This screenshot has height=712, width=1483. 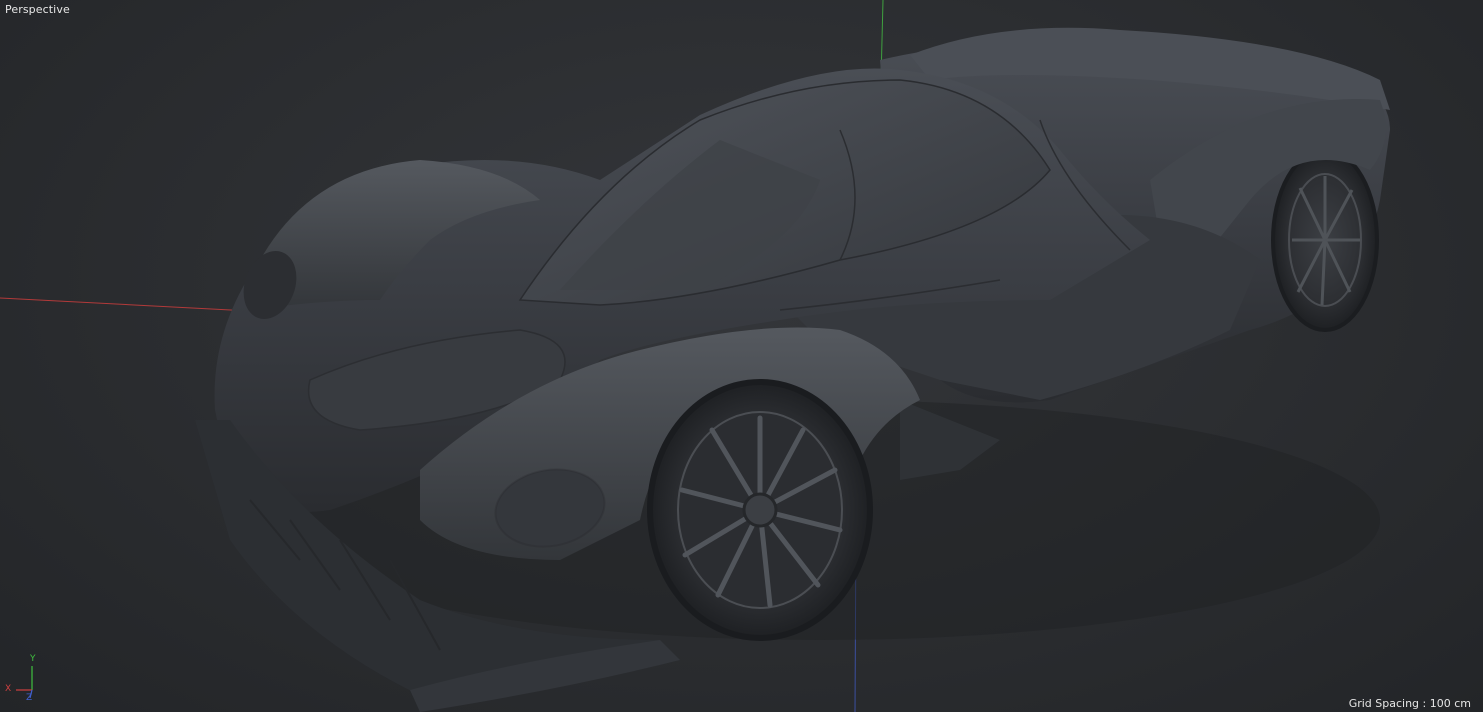 I want to click on world-axis-x-line, so click(x=125, y=304).